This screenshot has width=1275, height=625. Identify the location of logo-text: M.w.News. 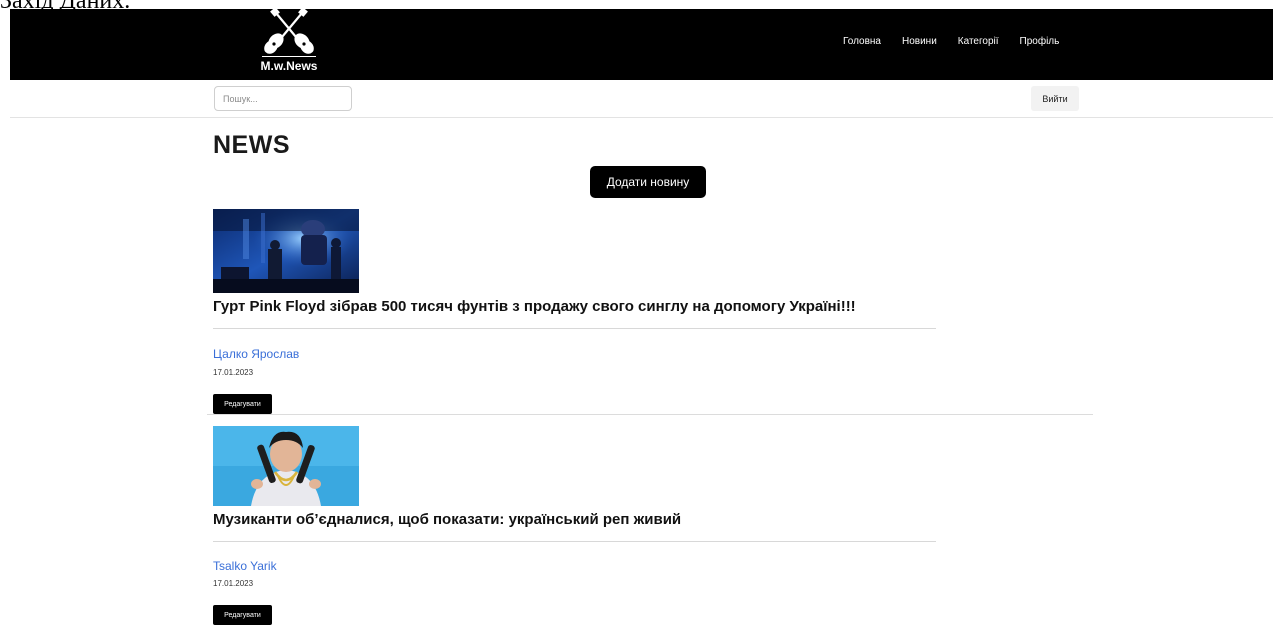
(289, 66).